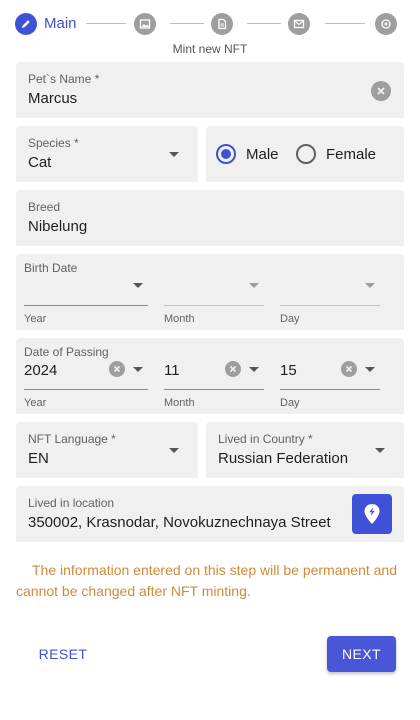 Image resolution: width=420 pixels, height=720 pixels. I want to click on breed-label: Breed, so click(44, 207).